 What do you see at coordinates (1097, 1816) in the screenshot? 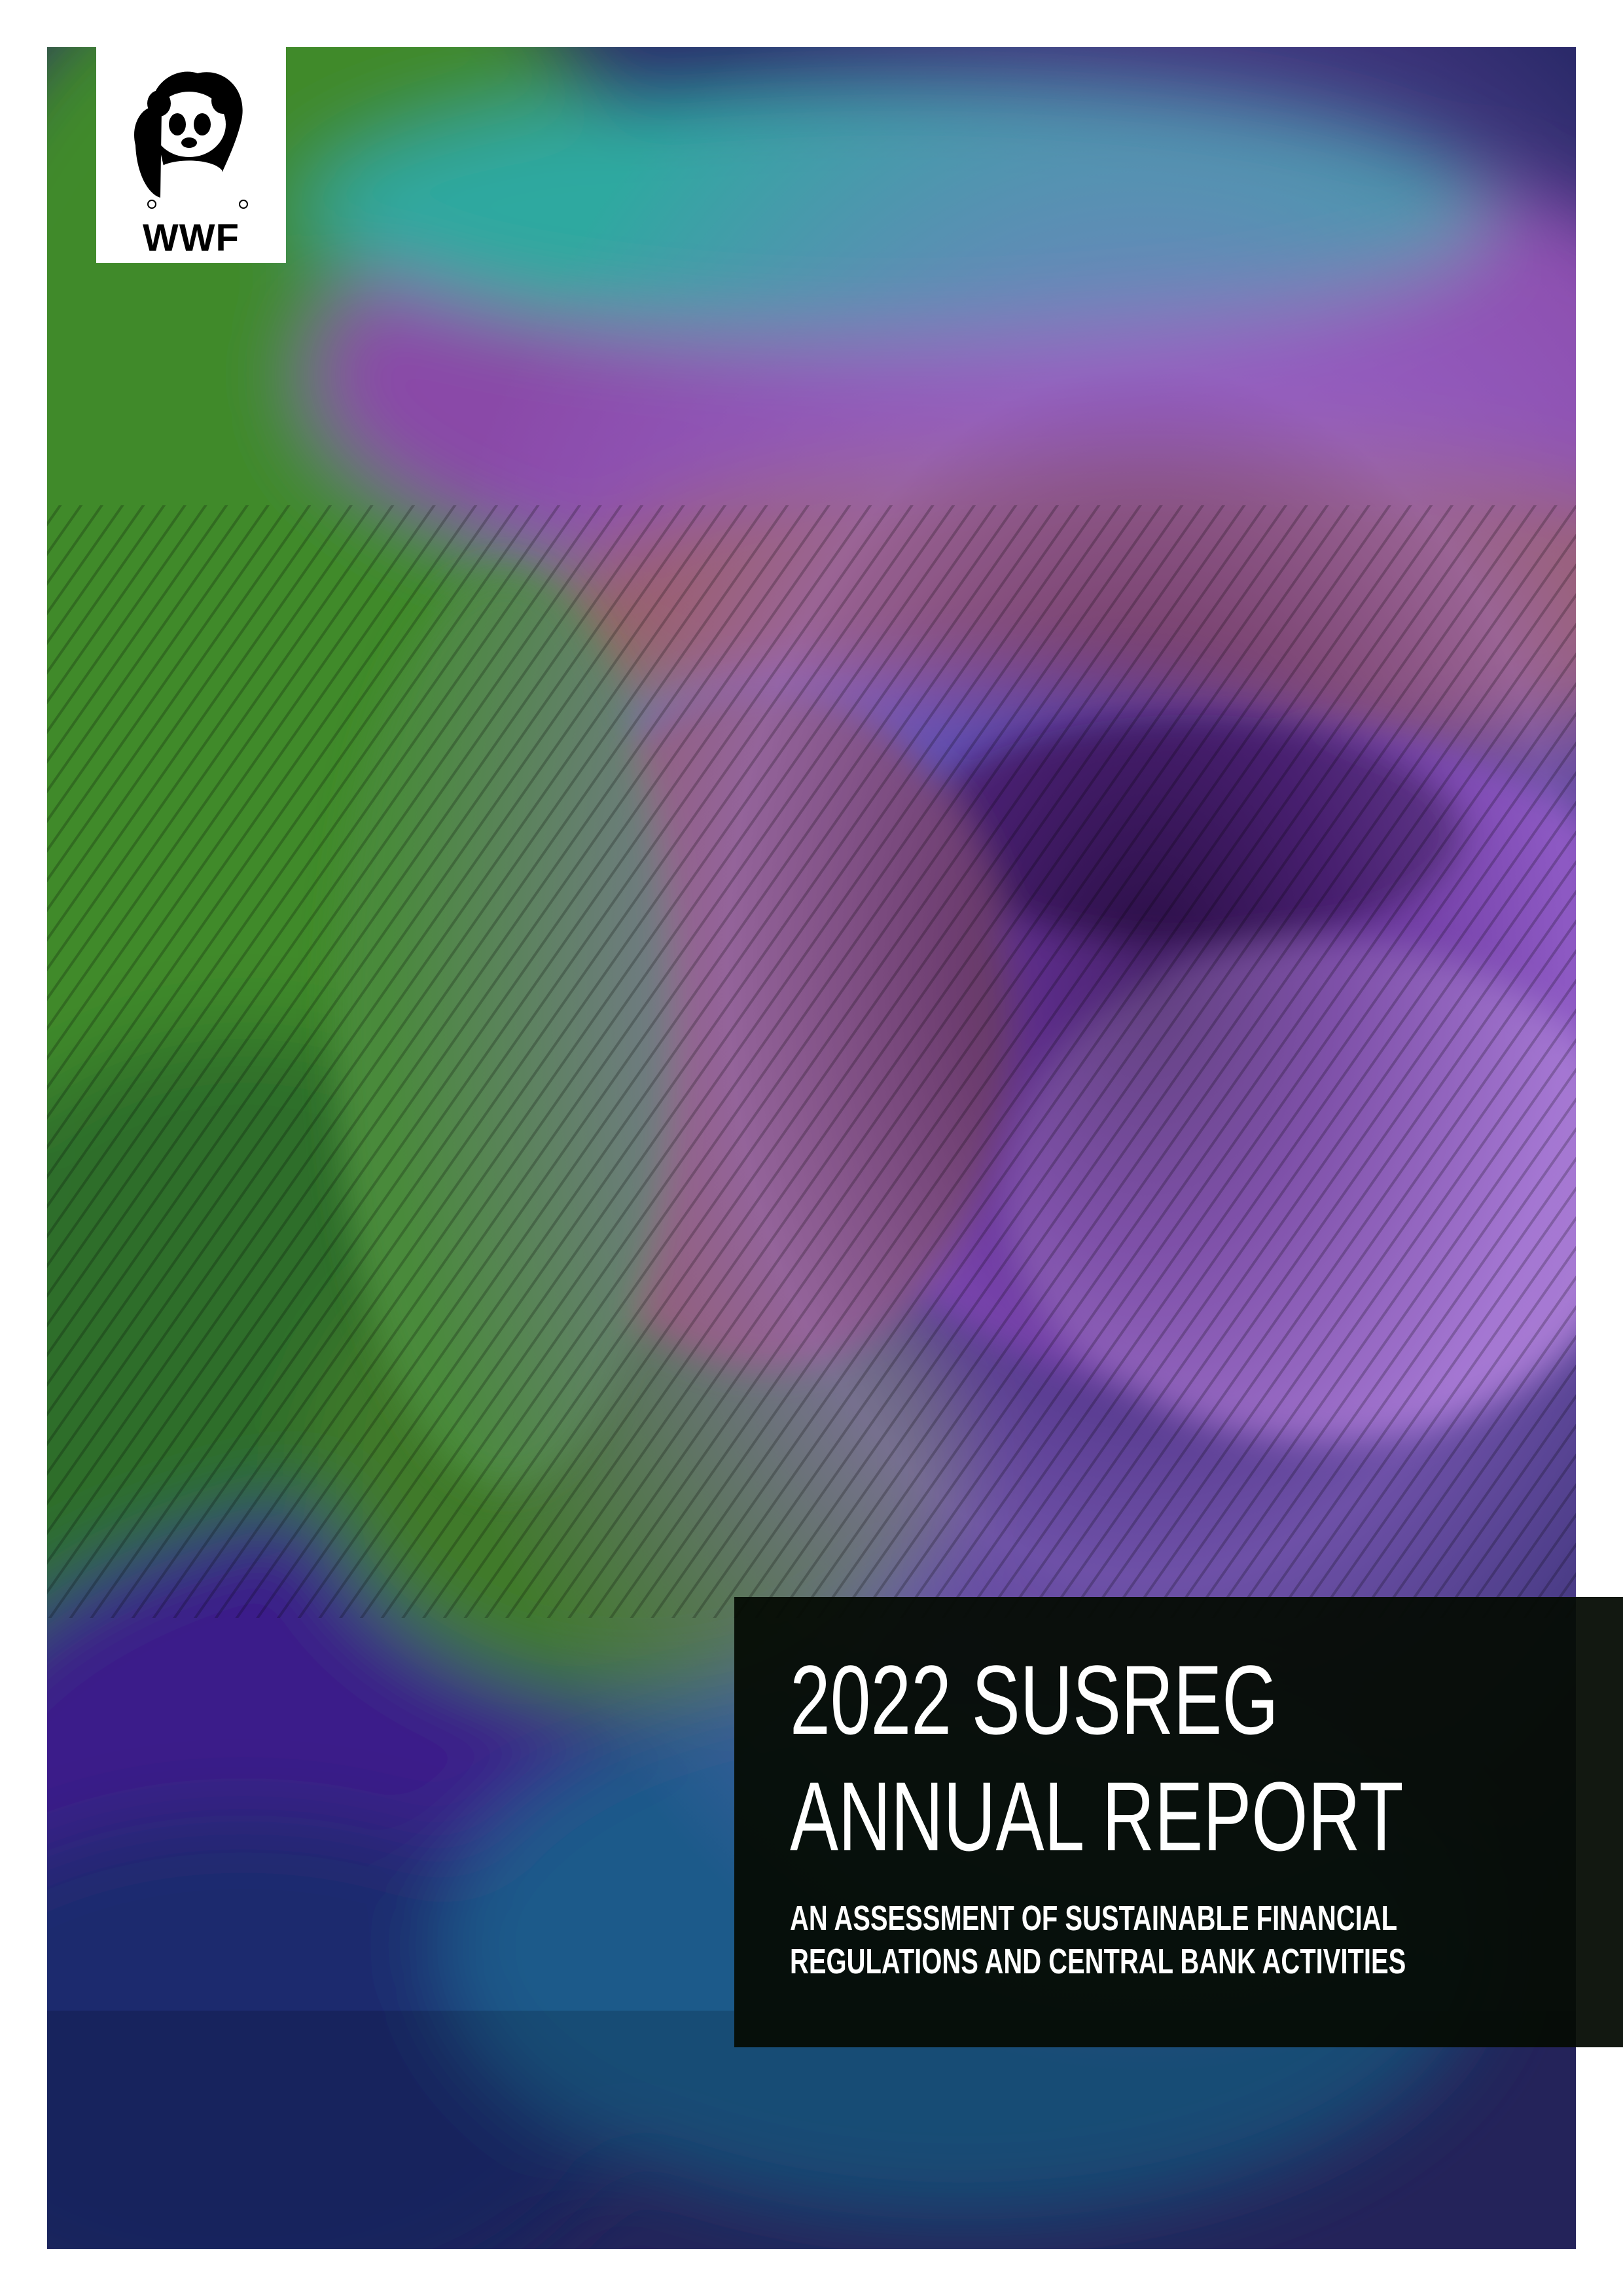
I see `report-title-line: ANNUAL REPORT` at bounding box center [1097, 1816].